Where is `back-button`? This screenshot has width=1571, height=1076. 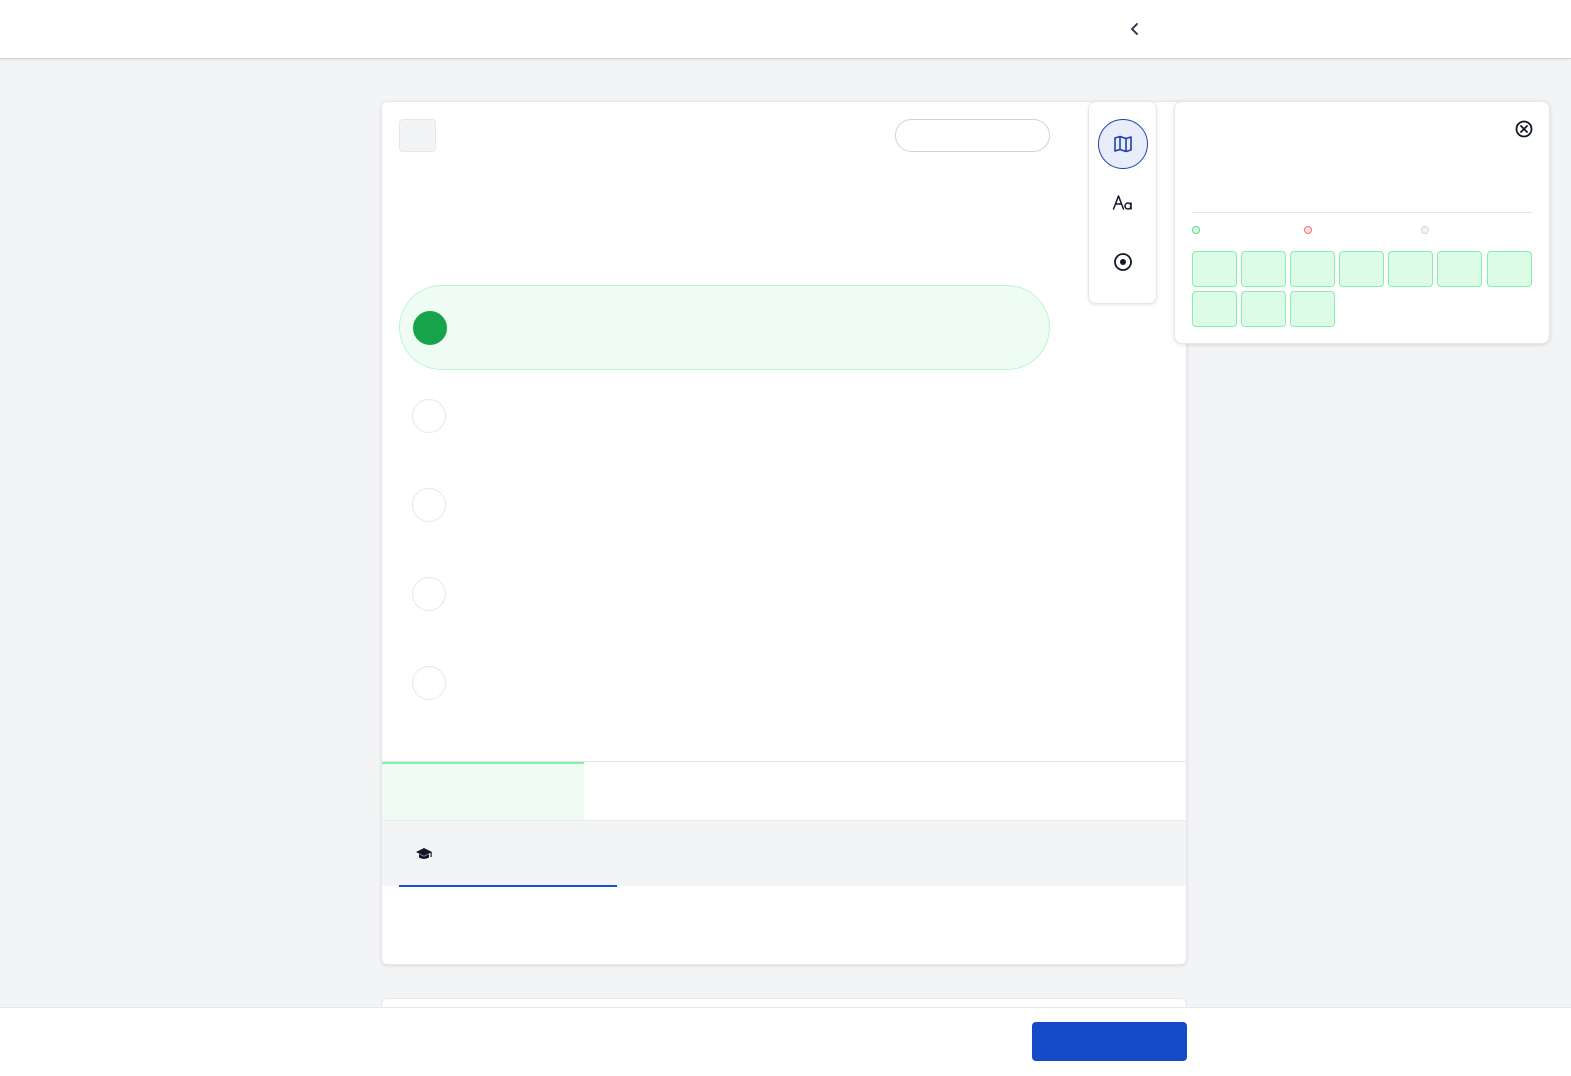
back-button is located at coordinates (1135, 29).